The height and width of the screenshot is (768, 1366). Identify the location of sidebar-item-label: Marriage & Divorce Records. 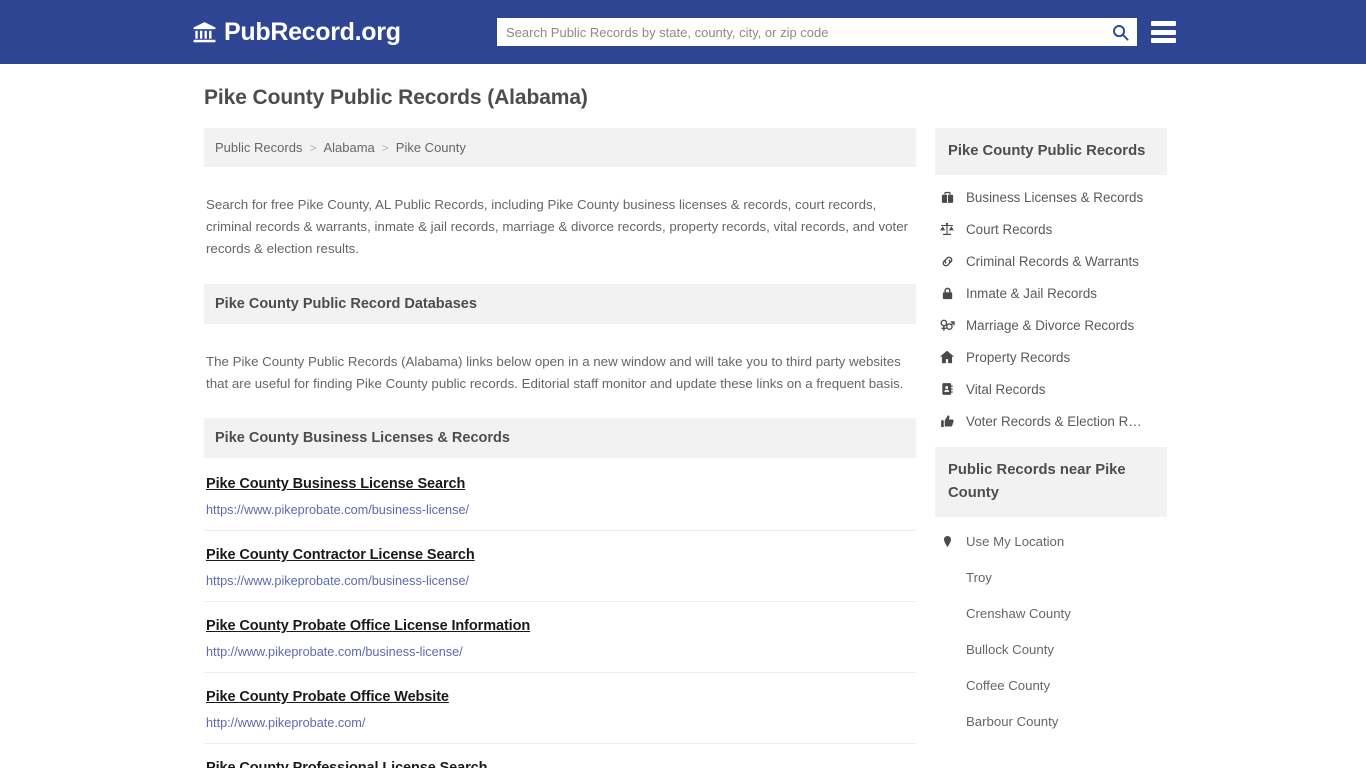
(1050, 325).